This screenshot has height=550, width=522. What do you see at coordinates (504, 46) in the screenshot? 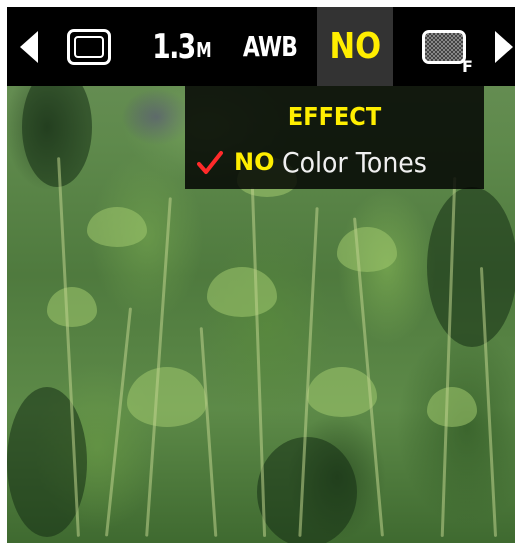
I see `arrow-right-icon` at bounding box center [504, 46].